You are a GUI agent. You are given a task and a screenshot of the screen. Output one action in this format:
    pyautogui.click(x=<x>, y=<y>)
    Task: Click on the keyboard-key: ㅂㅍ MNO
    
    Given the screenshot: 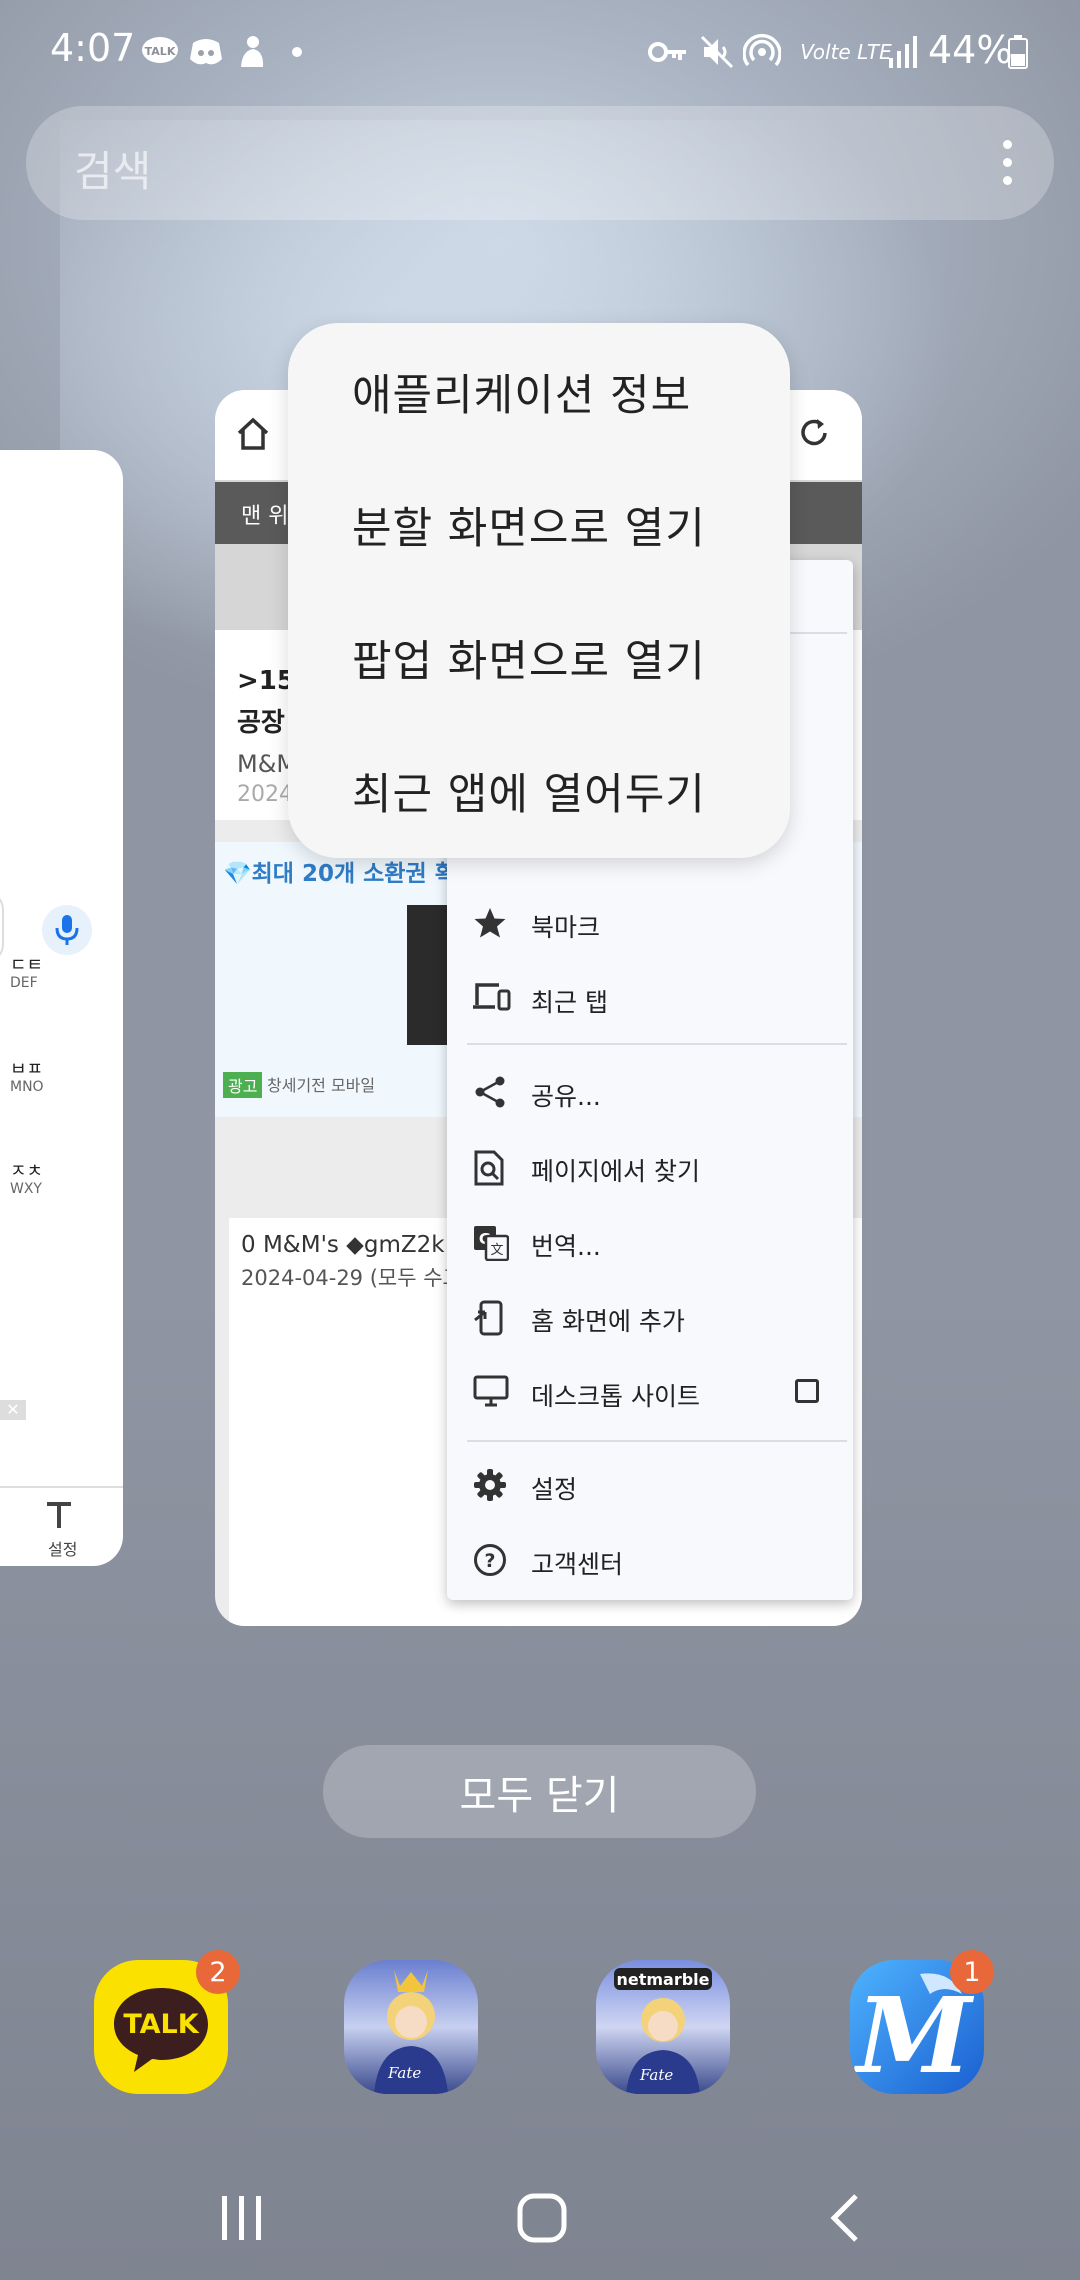 What is the action you would take?
    pyautogui.click(x=27, y=1077)
    